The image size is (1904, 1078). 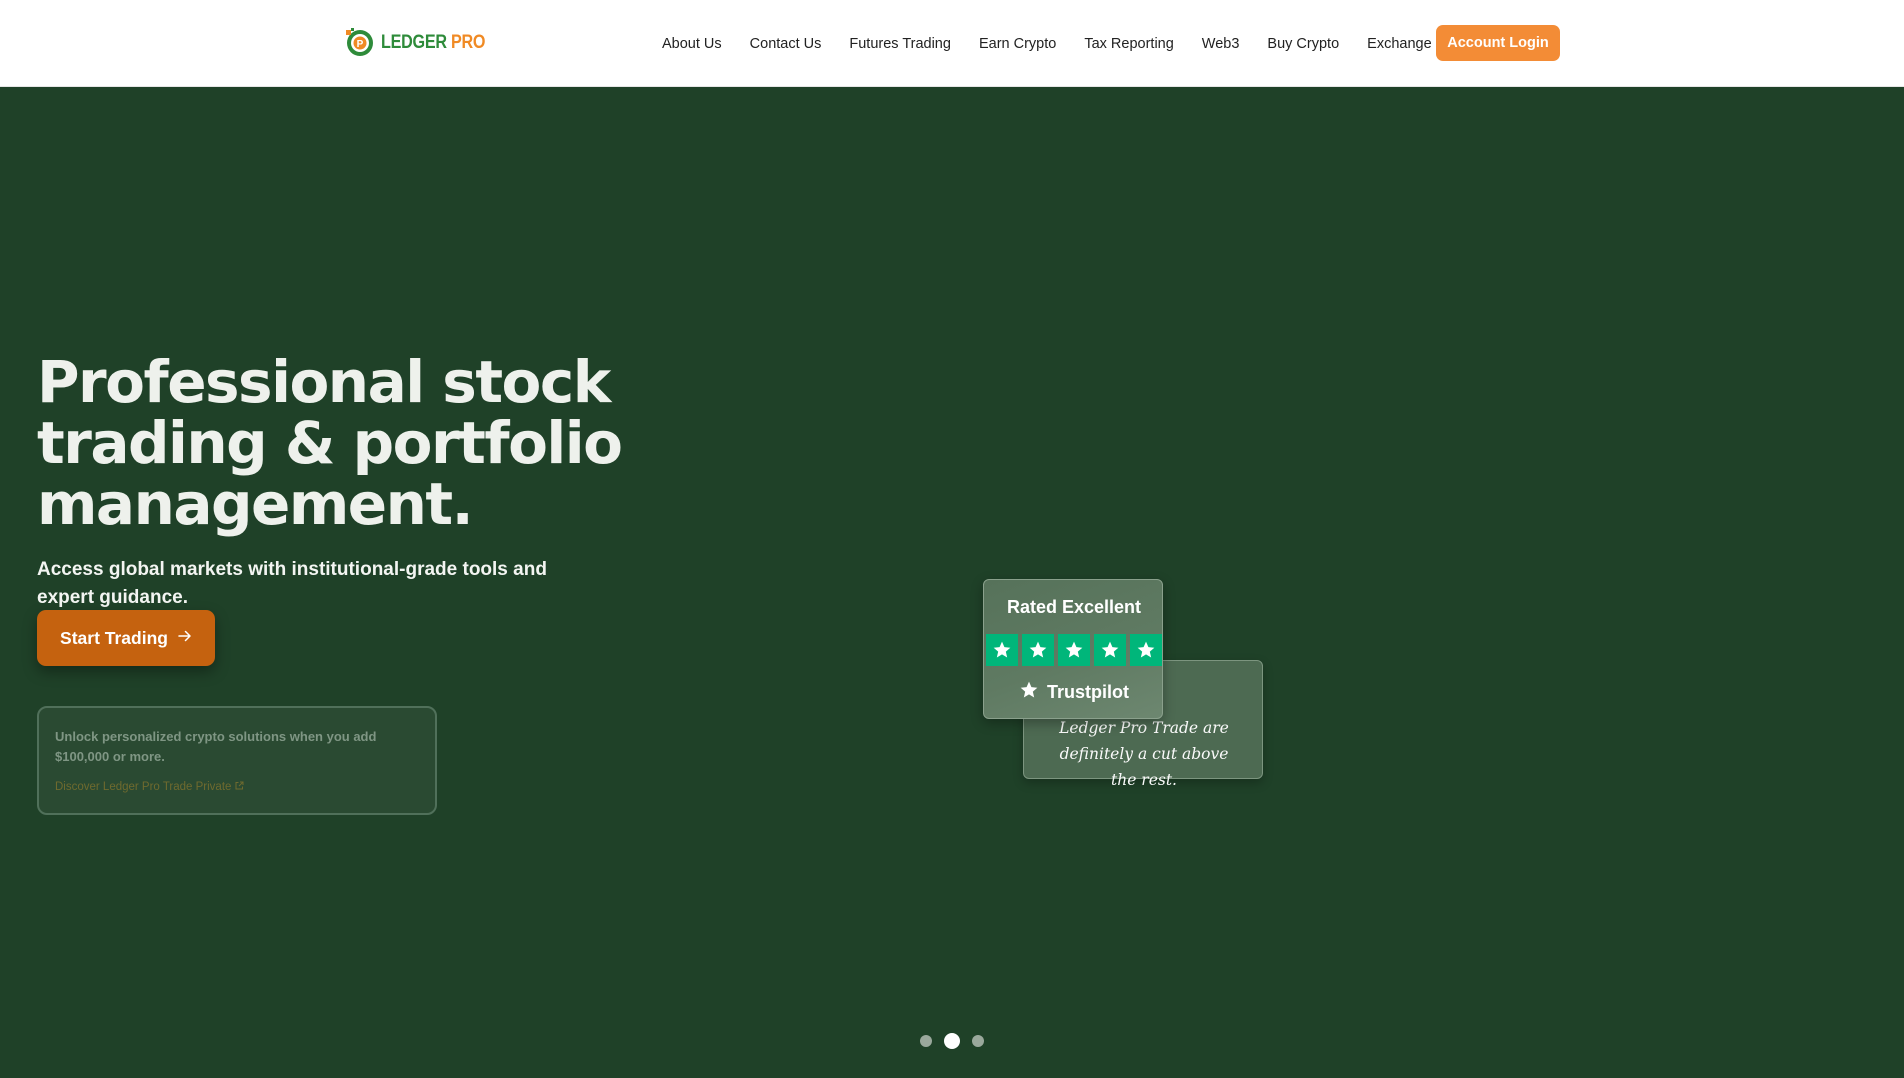 I want to click on svg-text: P, so click(x=360, y=44).